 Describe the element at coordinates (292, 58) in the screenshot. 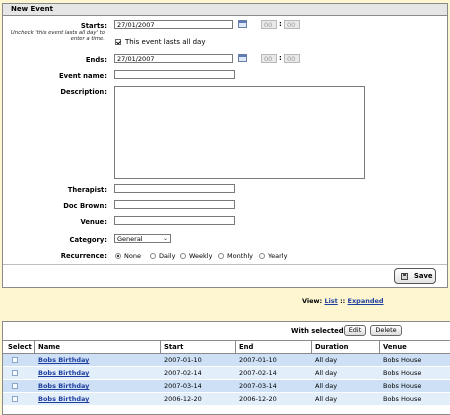

I see `ends-minute-input: 00` at that location.